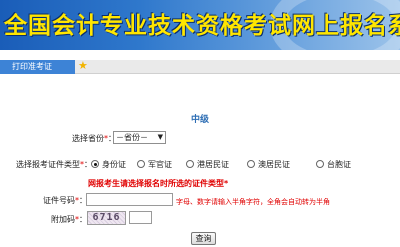  I want to click on radio-option-hk-resident-card: 港居民证, so click(207, 164).